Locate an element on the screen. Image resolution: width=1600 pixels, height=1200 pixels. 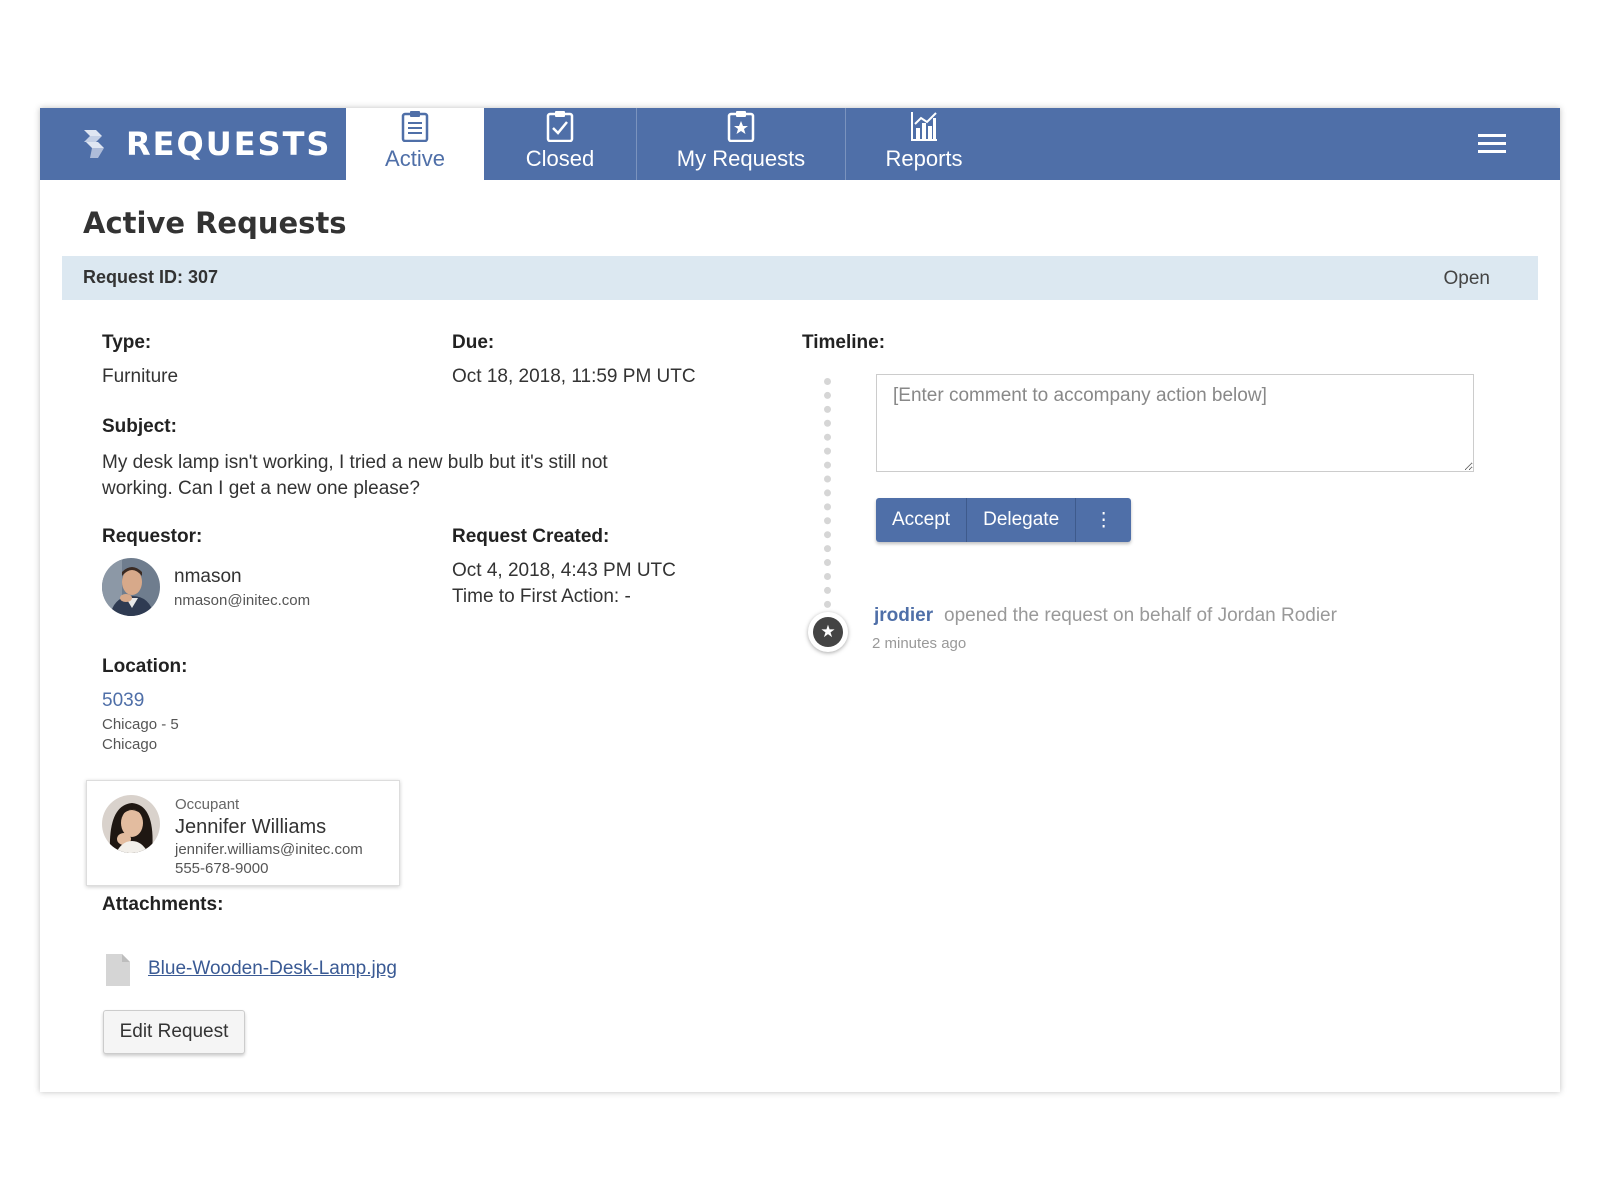
location-label: Location: is located at coordinates (145, 666).